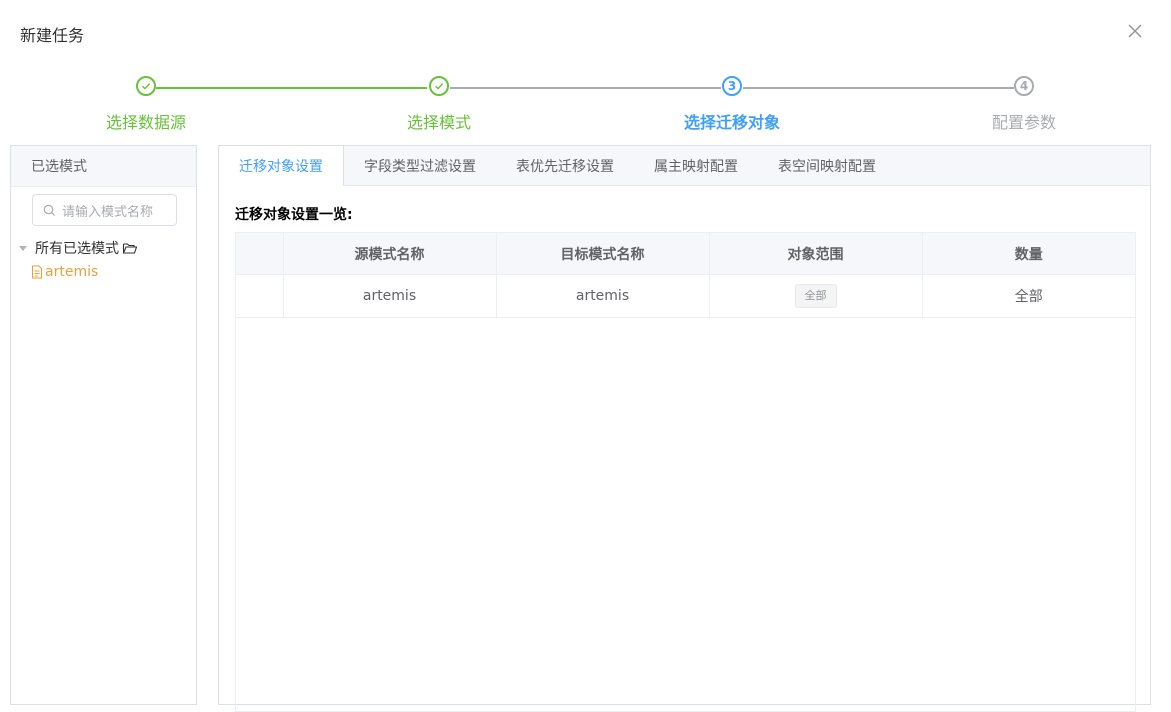 Image resolution: width=1171 pixels, height=712 pixels. What do you see at coordinates (732, 122) in the screenshot?
I see `step-3-title: 选择迁移对象` at bounding box center [732, 122].